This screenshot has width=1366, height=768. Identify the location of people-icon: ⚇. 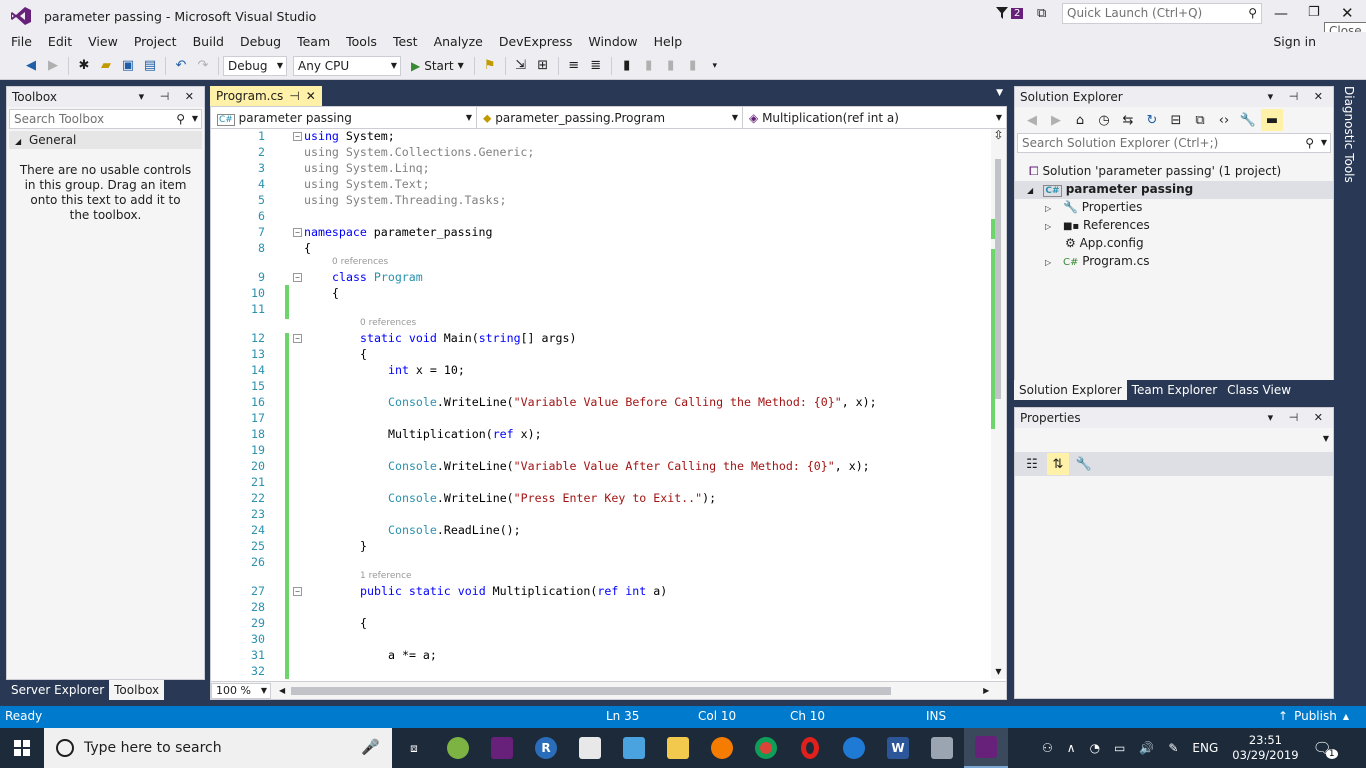
(1047, 748).